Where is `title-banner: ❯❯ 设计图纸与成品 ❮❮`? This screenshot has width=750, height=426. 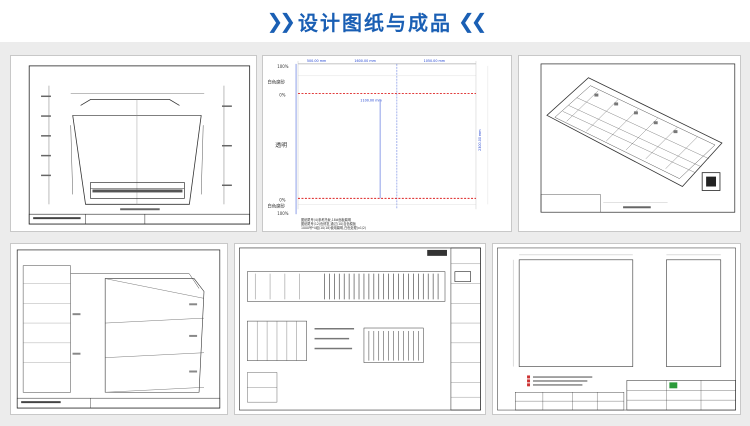
title-banner: ❯❯ 设计图纸与成品 ❮❮ is located at coordinates (375, 21).